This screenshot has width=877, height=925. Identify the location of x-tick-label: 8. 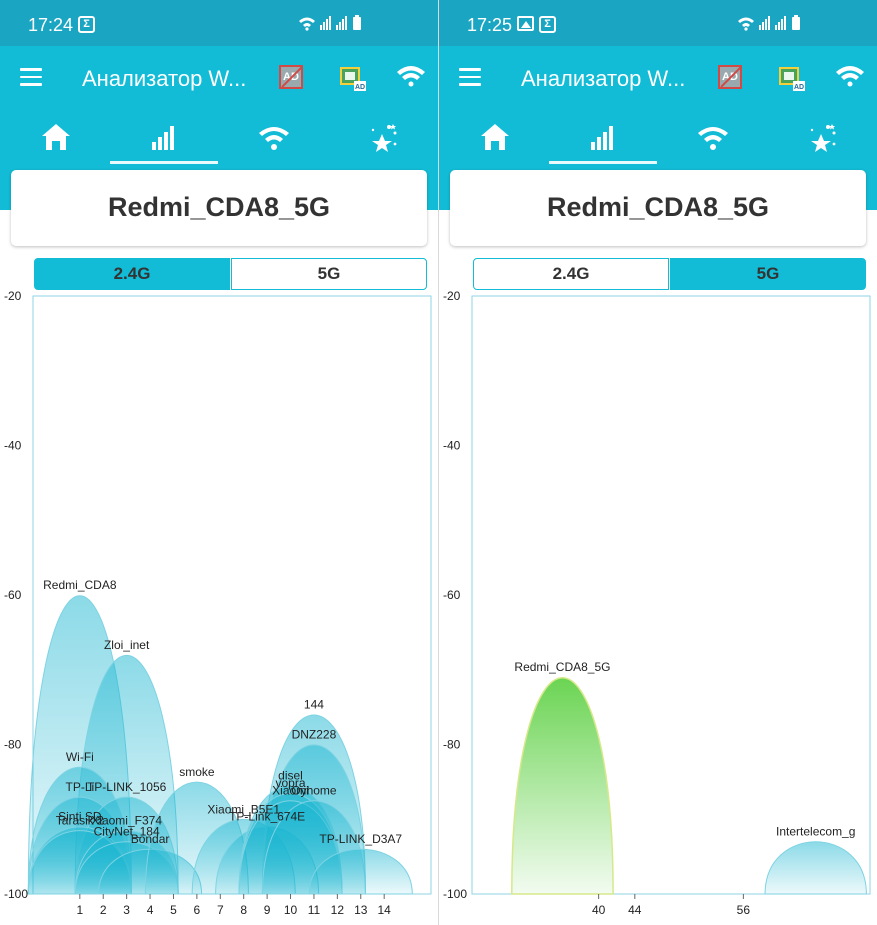
(243, 910).